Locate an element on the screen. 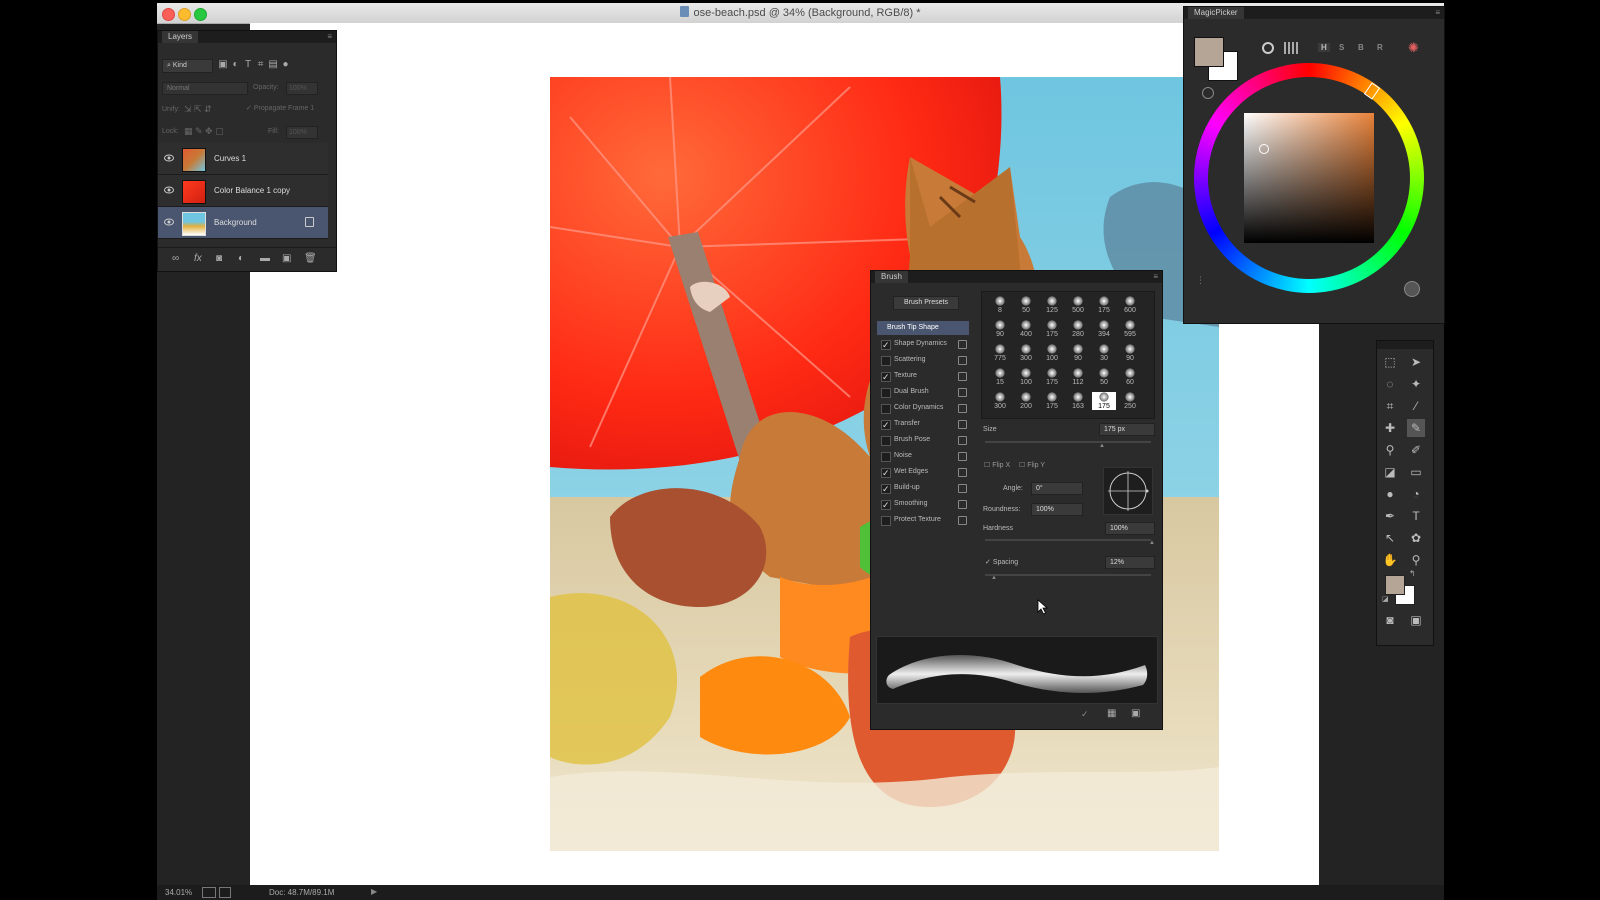  smart-object-filter-icon: ▤ is located at coordinates (273, 65).